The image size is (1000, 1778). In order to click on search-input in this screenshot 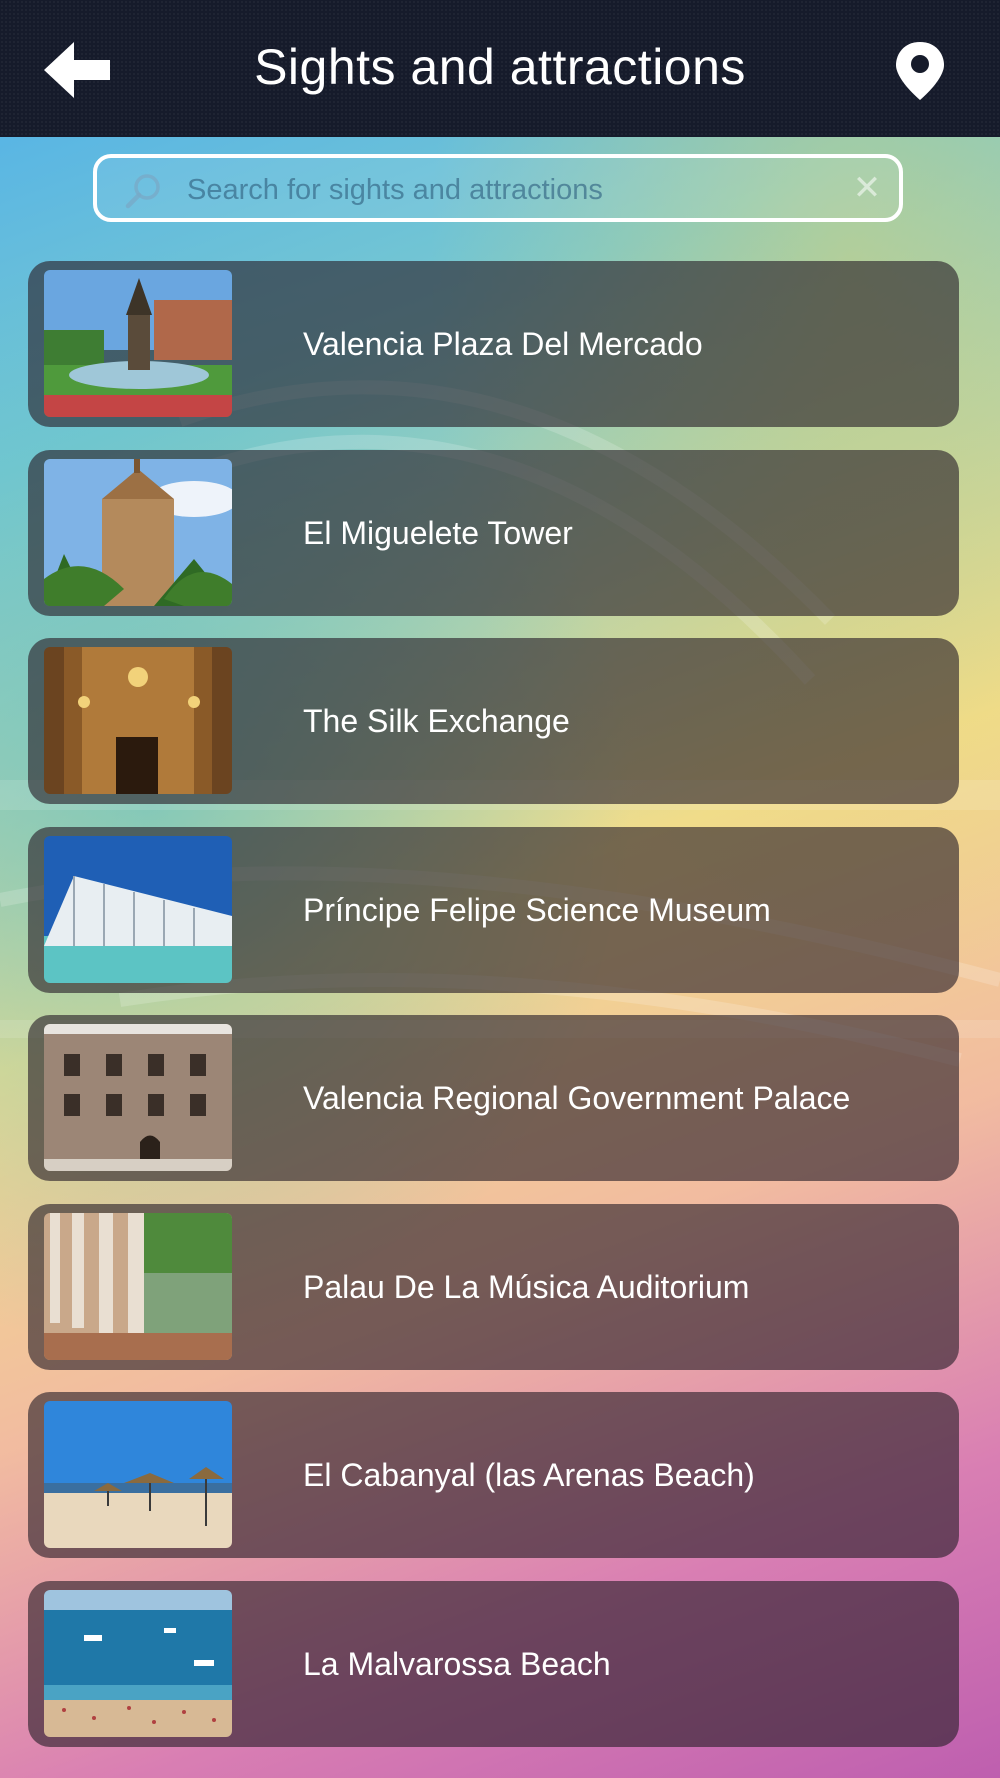, I will do `click(497, 190)`.